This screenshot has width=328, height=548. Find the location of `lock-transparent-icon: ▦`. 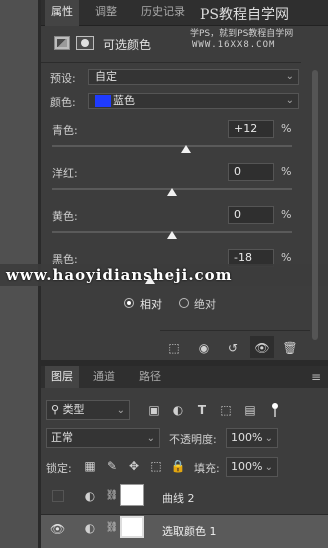

lock-transparent-icon: ▦ is located at coordinates (90, 466).